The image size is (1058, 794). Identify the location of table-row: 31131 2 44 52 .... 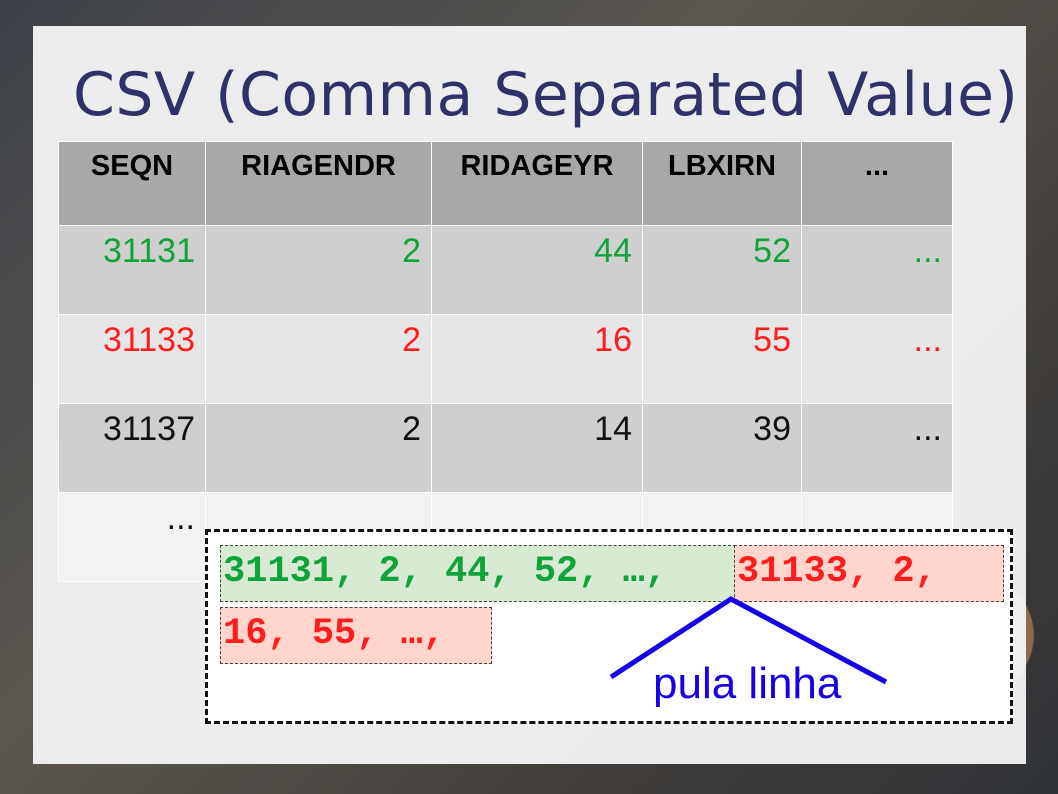
(505, 270).